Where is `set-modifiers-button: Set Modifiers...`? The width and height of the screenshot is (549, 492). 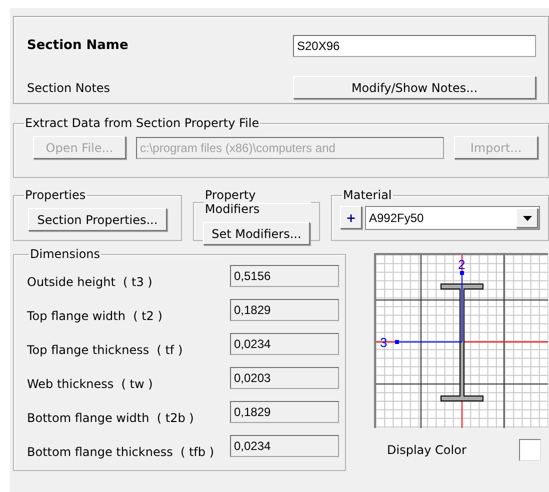
set-modifiers-button: Set Modifiers... is located at coordinates (256, 233).